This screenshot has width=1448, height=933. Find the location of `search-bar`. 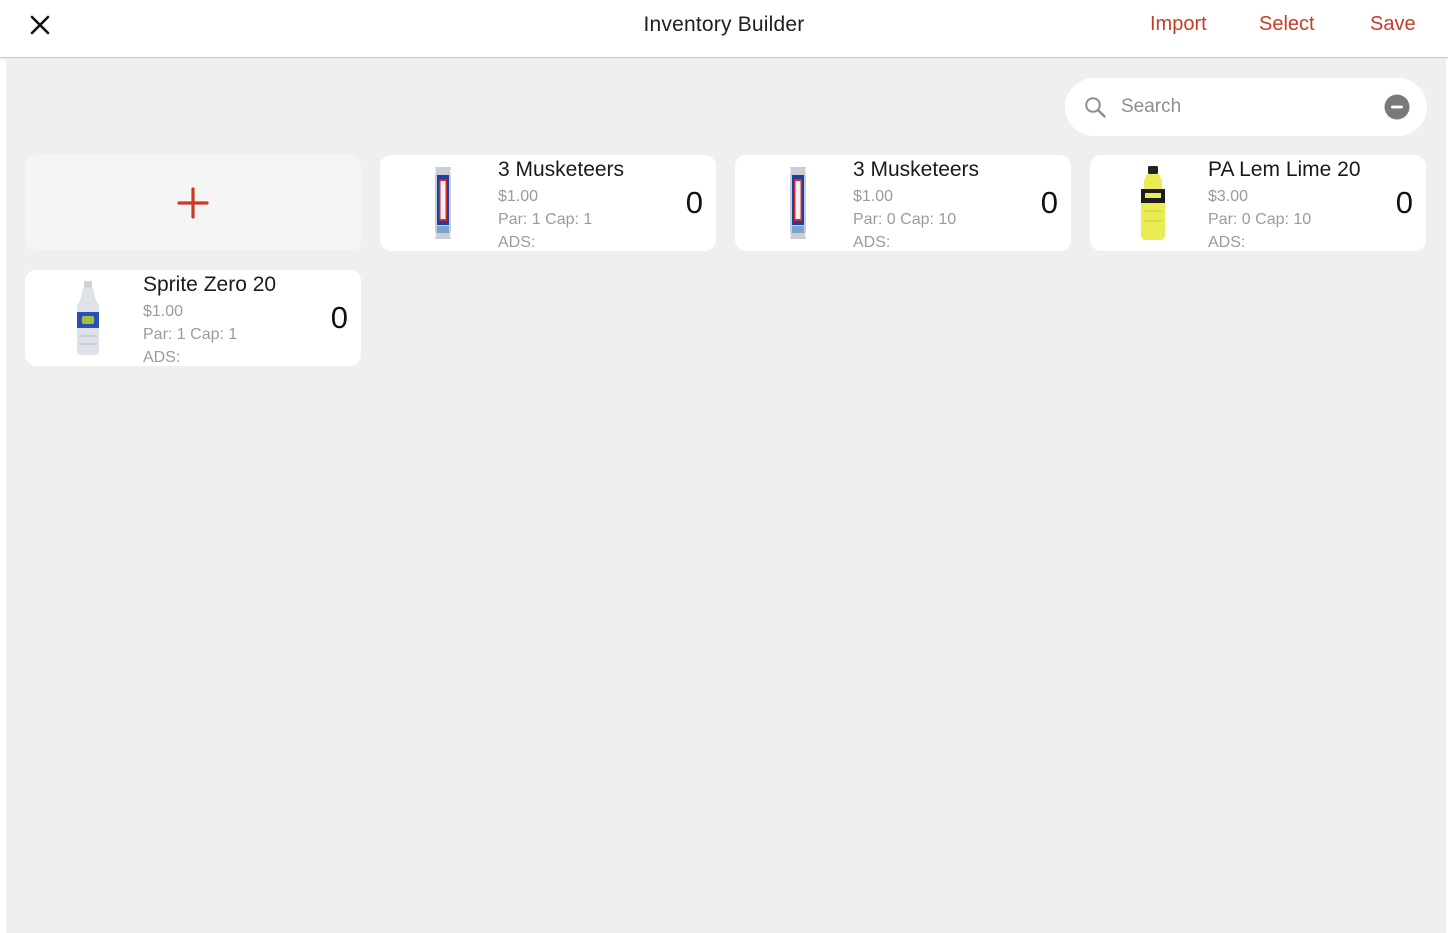

search-bar is located at coordinates (1246, 107).